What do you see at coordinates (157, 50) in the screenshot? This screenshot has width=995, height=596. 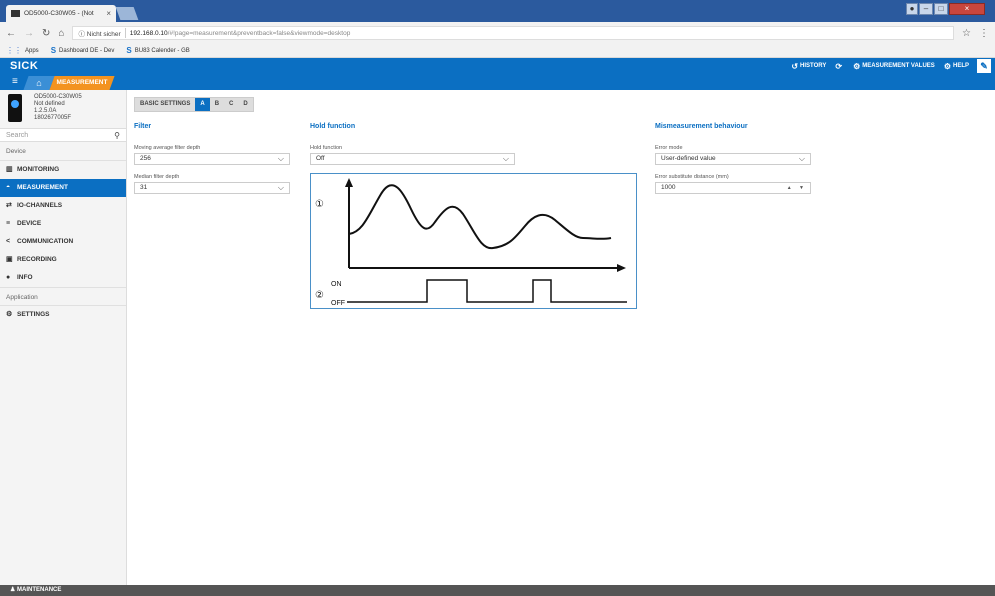 I see `bookmark-calendar: S BU83 Calender - GB` at bounding box center [157, 50].